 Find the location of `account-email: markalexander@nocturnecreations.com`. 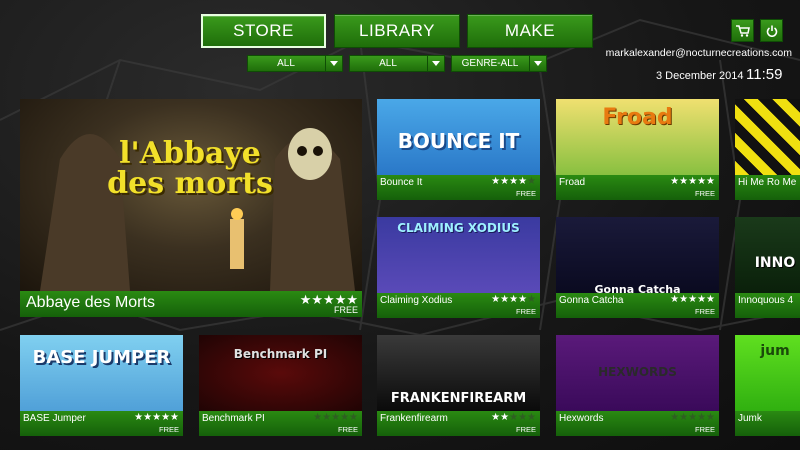

account-email: markalexander@nocturnecreations.com is located at coordinates (698, 53).